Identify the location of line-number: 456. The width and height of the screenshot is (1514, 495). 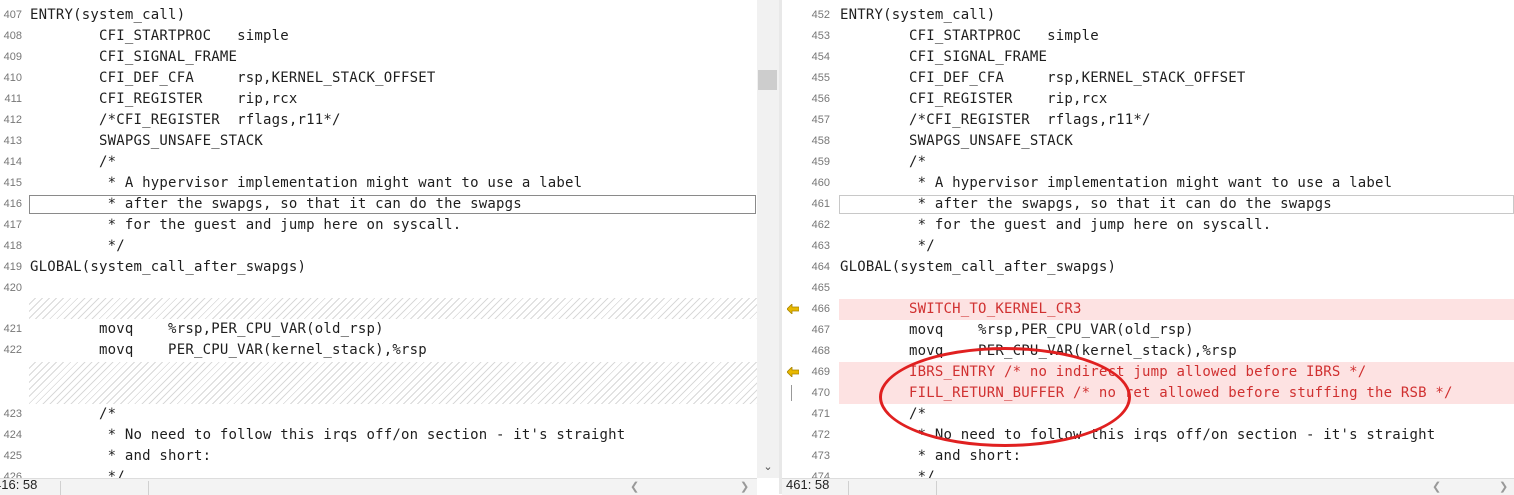
(820, 99).